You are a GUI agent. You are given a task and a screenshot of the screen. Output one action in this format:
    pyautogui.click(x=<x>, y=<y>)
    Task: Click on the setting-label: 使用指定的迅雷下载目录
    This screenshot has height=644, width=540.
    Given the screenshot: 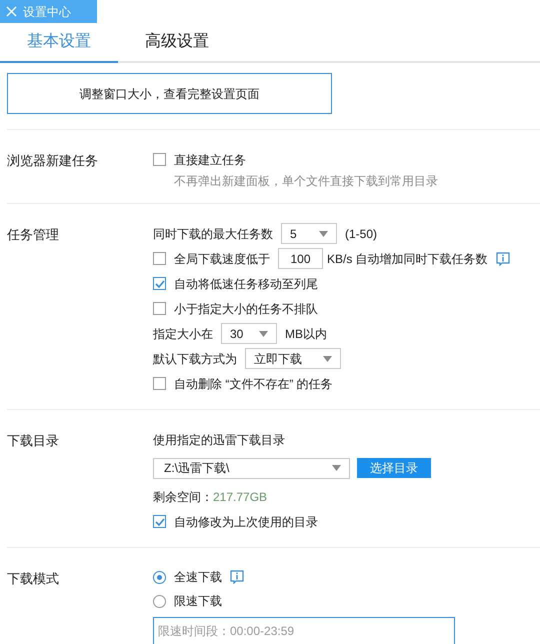 What is the action you would take?
    pyautogui.click(x=219, y=440)
    